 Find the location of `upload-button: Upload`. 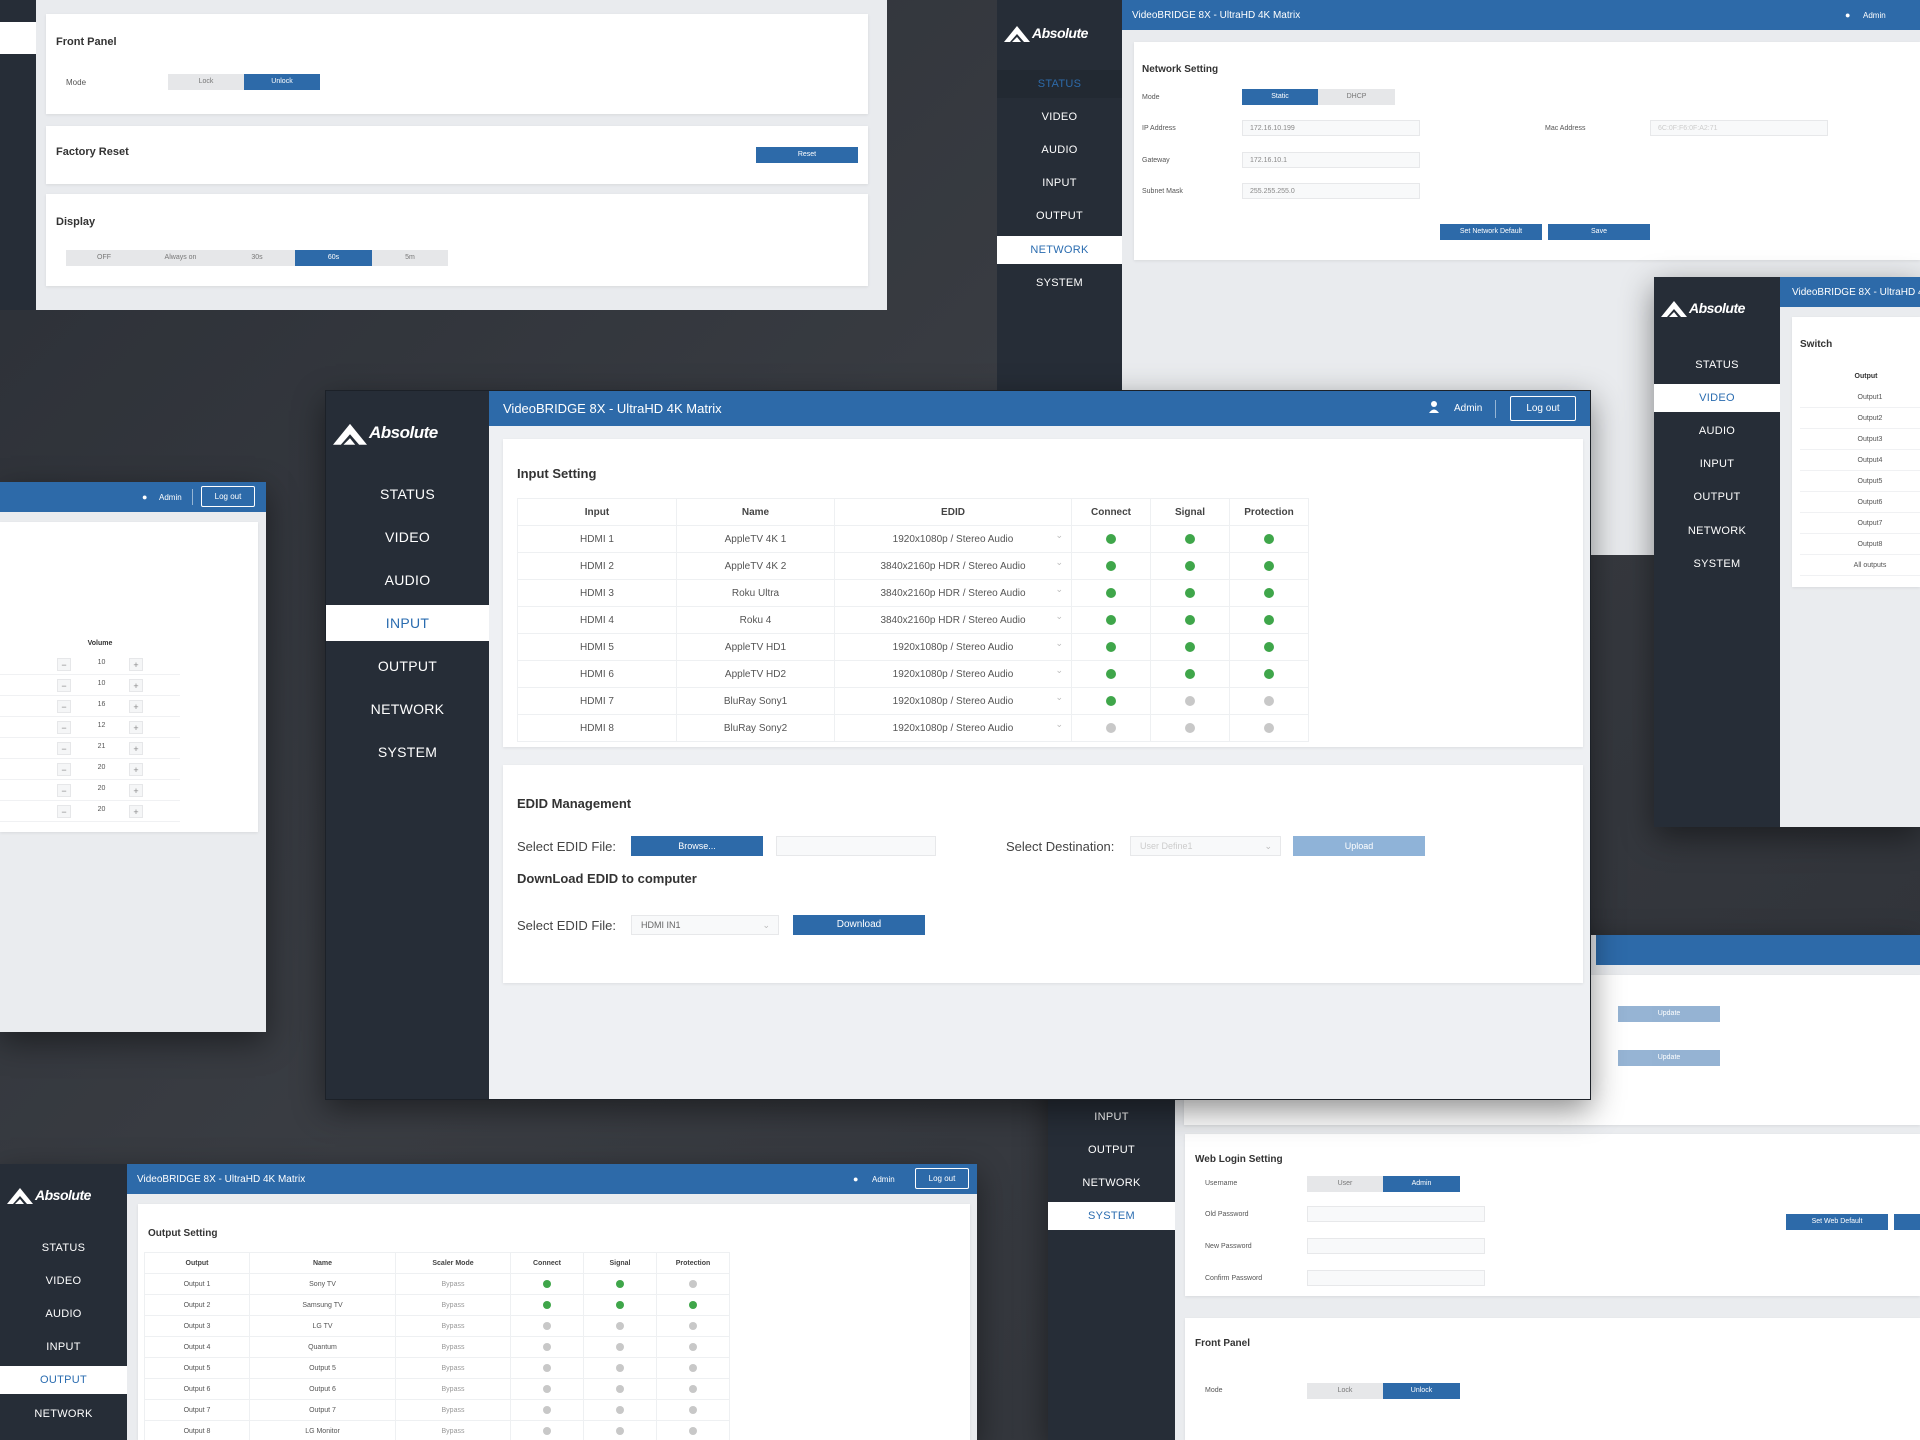

upload-button: Upload is located at coordinates (1359, 846).